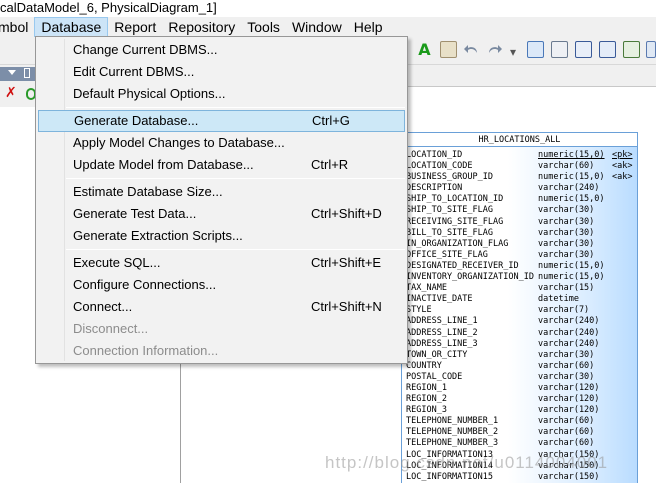  What do you see at coordinates (263, 27) in the screenshot?
I see `menu-tools: Tools` at bounding box center [263, 27].